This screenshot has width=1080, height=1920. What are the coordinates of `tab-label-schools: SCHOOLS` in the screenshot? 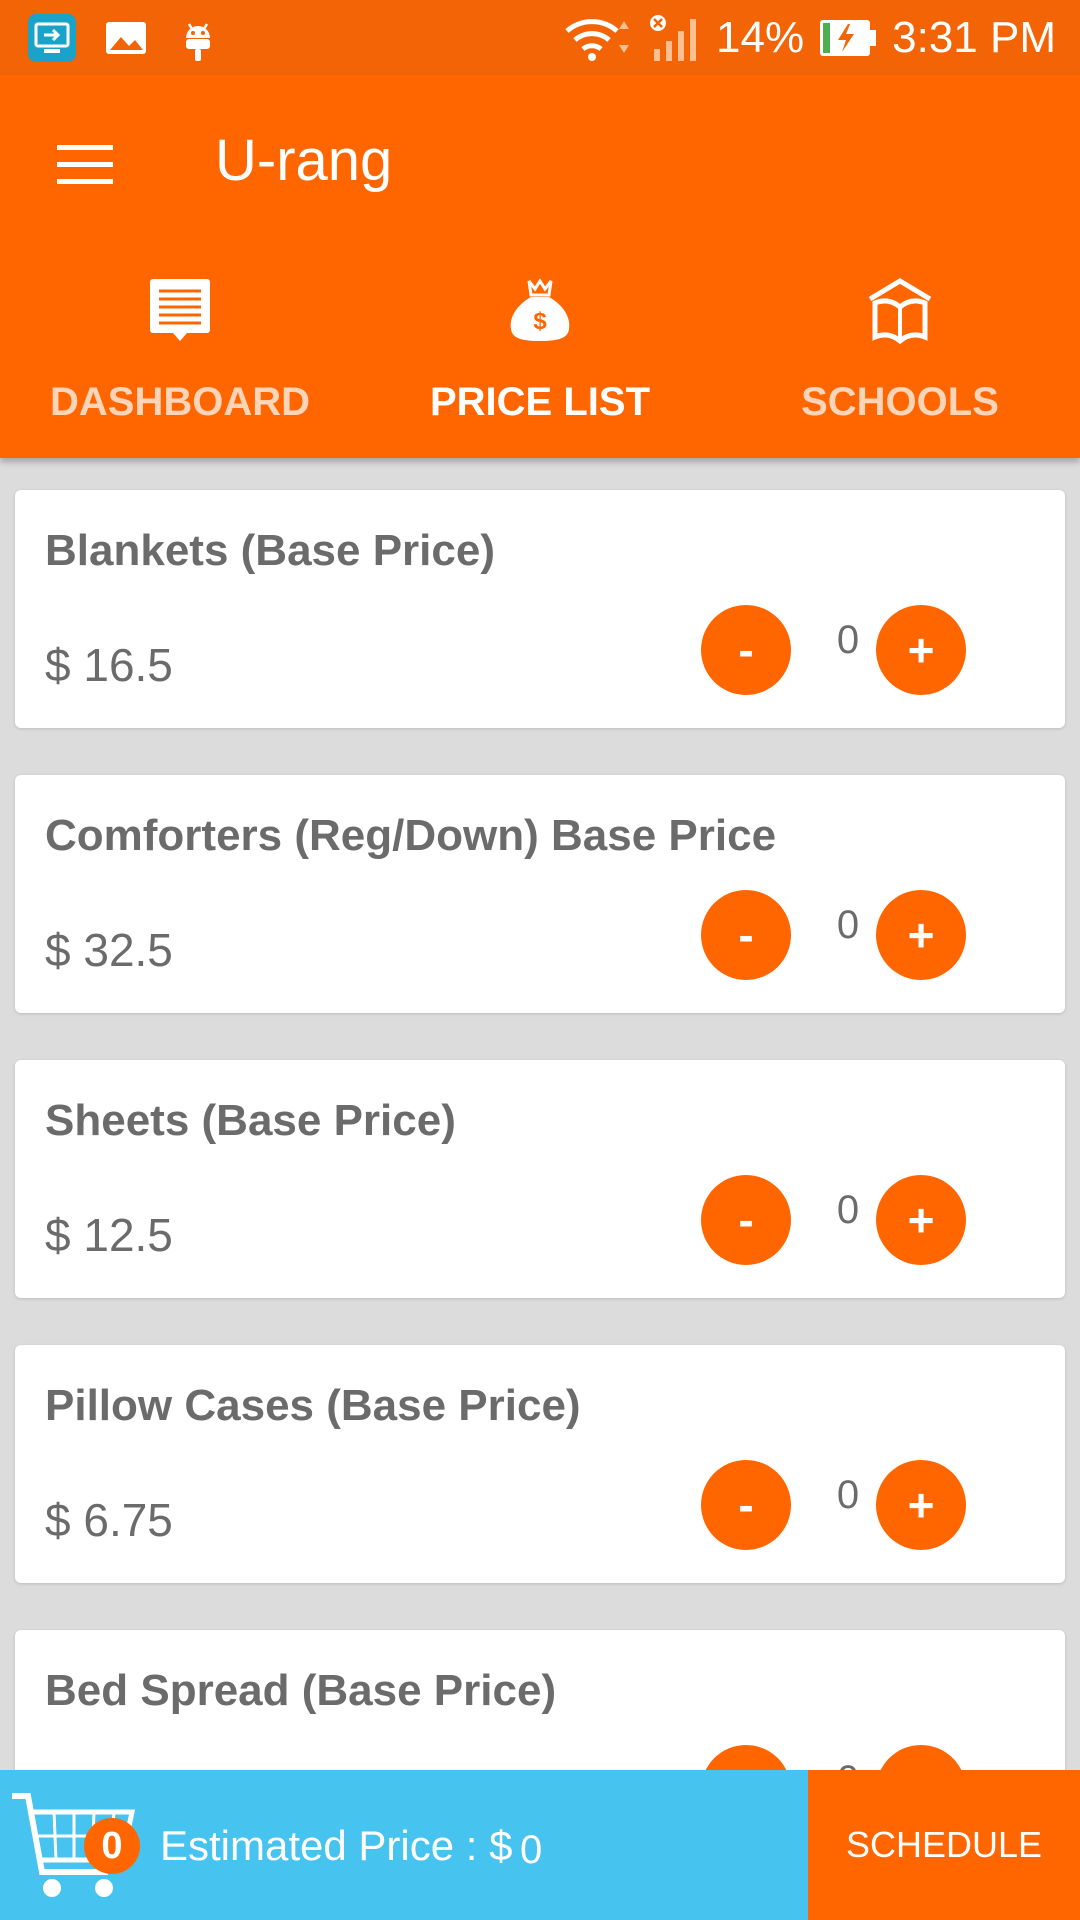 It's located at (900, 402).